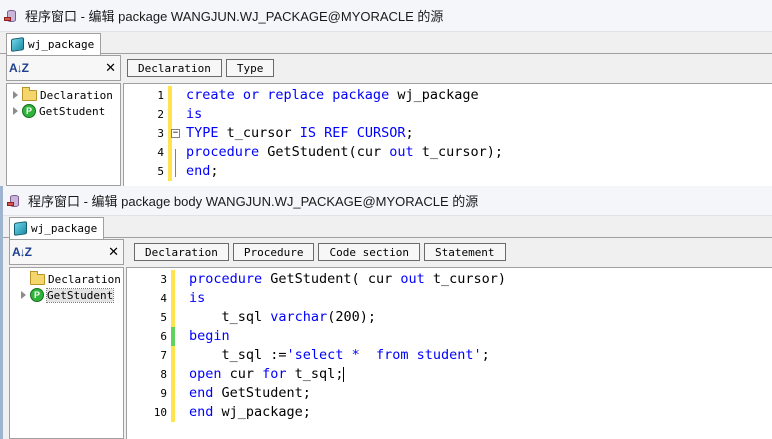 This screenshot has width=772, height=439. Describe the element at coordinates (315, 374) in the screenshot. I see `code-token: t_sql;` at that location.